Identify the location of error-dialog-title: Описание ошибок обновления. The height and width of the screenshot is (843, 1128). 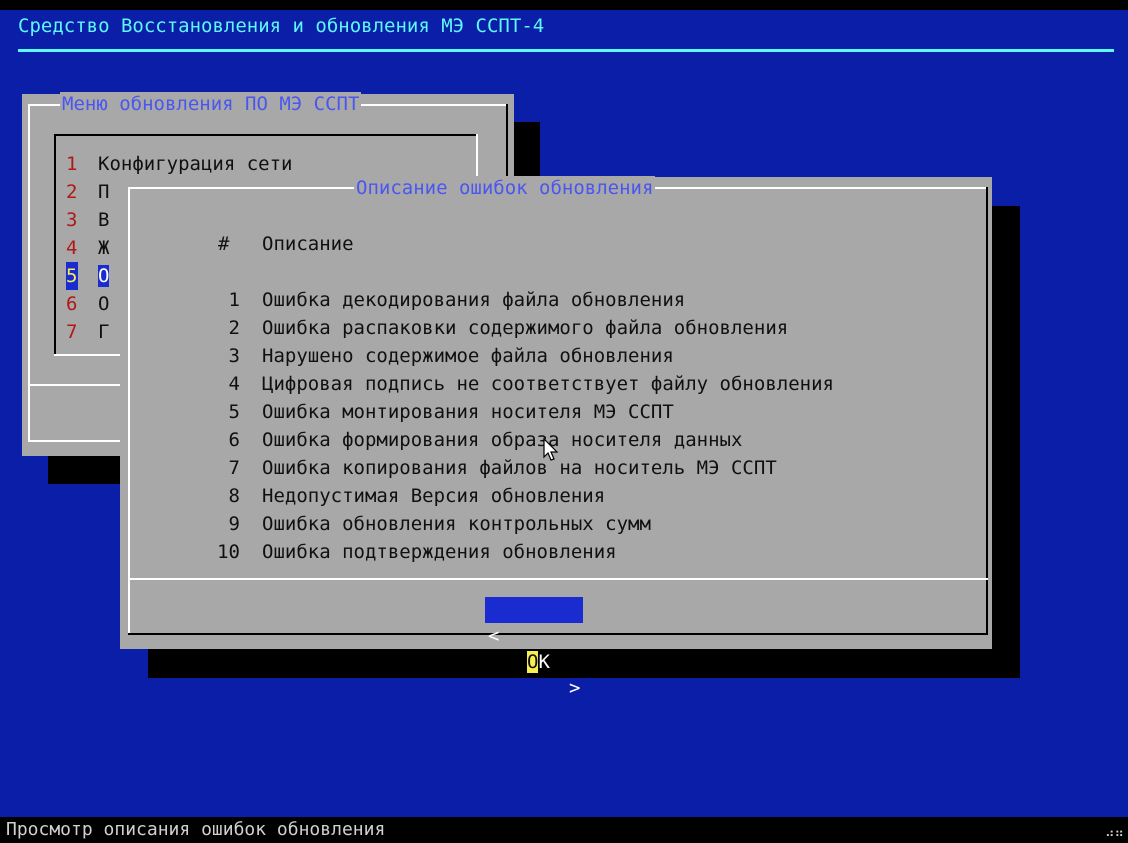
(505, 188).